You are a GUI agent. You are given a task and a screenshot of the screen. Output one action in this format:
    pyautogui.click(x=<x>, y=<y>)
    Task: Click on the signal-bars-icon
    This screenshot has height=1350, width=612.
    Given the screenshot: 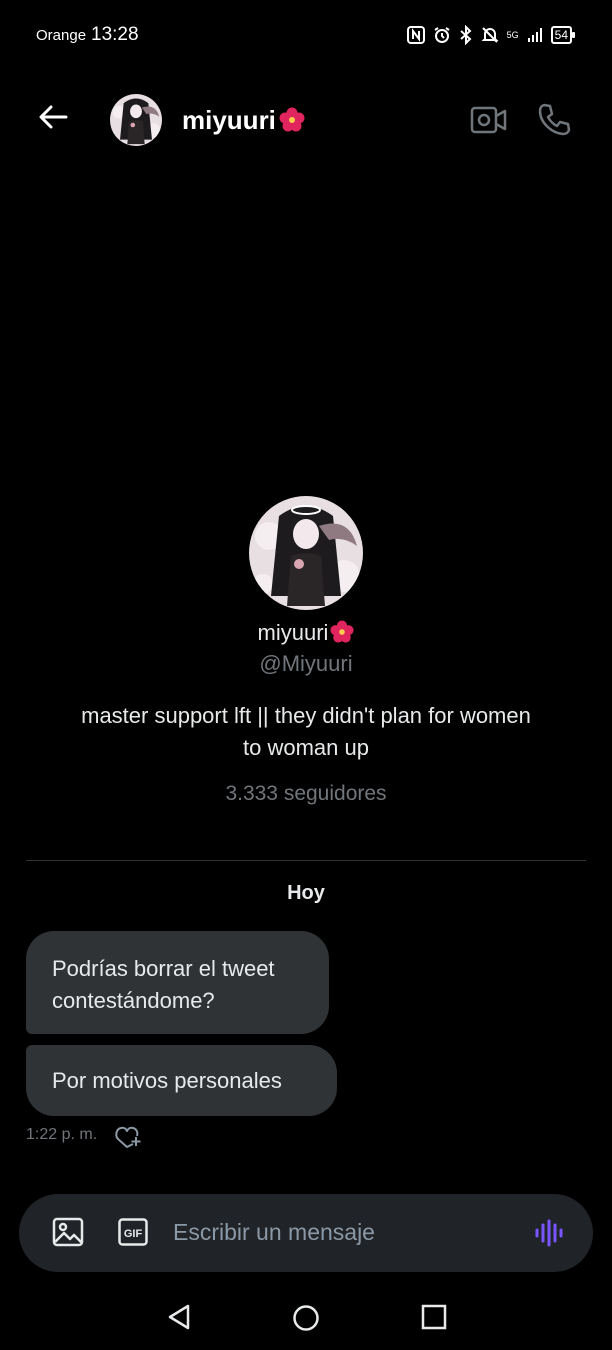 What is the action you would take?
    pyautogui.click(x=535, y=35)
    